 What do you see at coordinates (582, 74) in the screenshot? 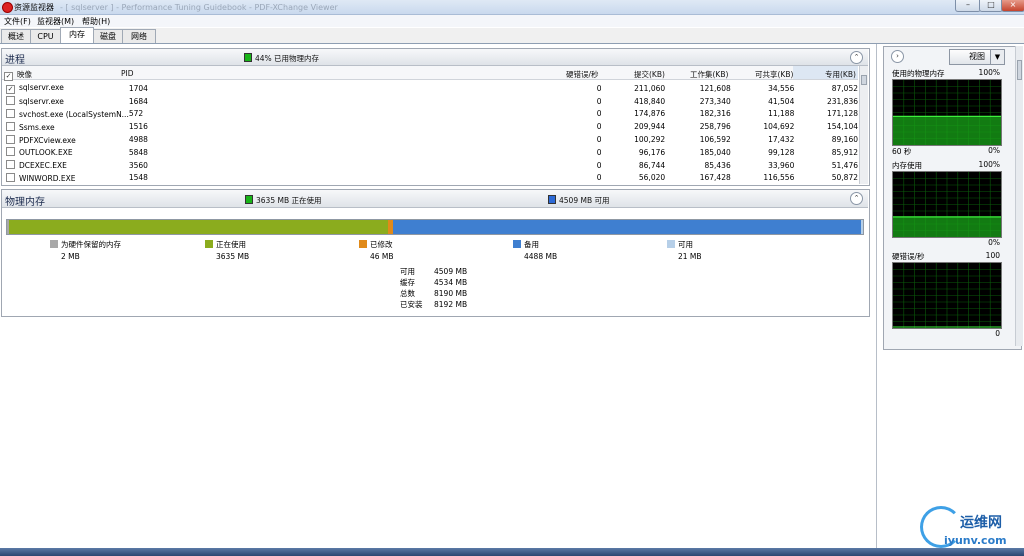
I see `column-hard-faults: 硬错误/秒` at bounding box center [582, 74].